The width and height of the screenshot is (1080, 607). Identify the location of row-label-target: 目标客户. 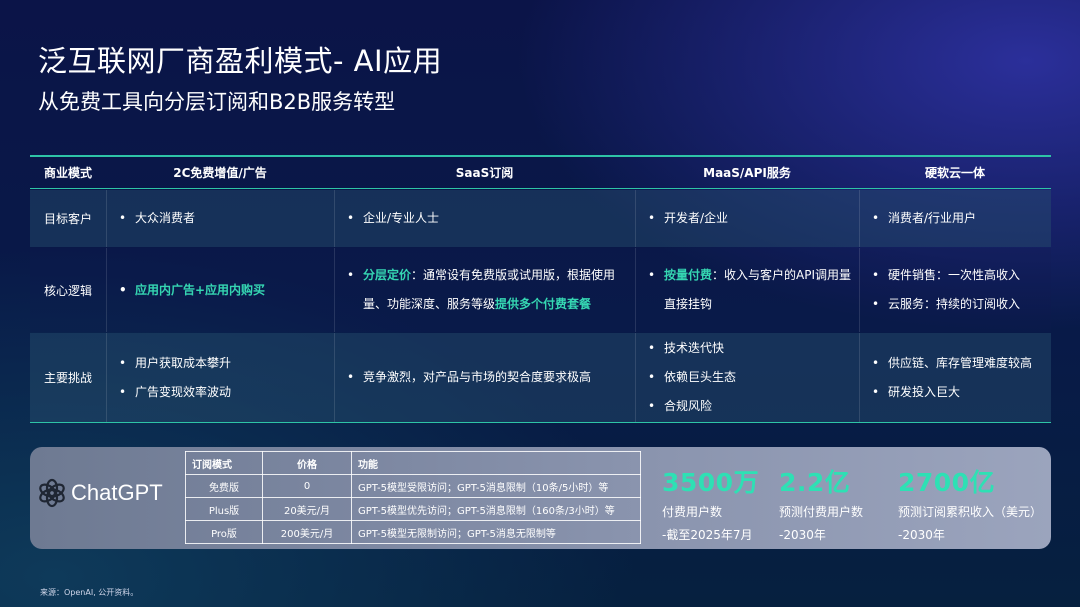
(68, 219).